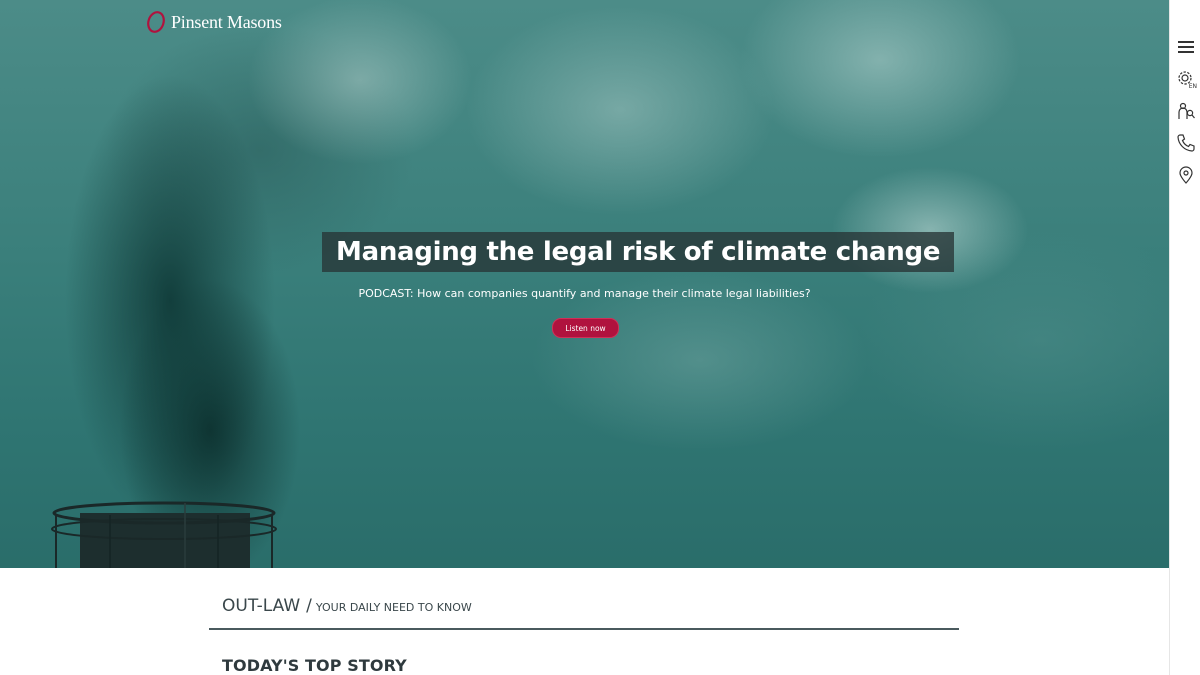  I want to click on brand-logo: Pinsent Masons, so click(213, 22).